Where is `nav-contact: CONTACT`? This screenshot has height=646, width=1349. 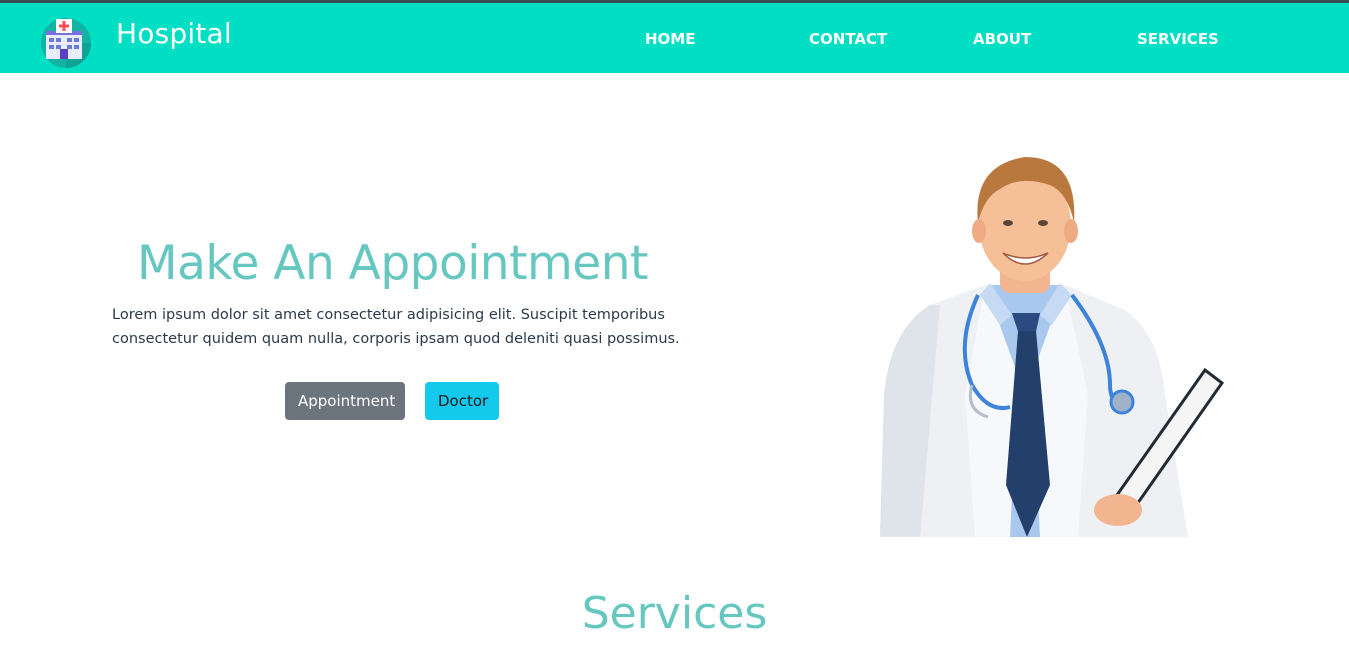
nav-contact: CONTACT is located at coordinates (848, 39).